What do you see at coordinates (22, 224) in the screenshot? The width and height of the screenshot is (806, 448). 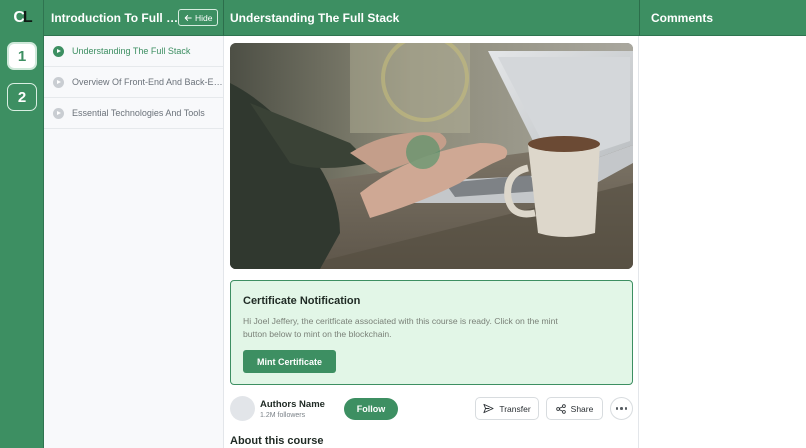 I see `module-rail: CL 1 2` at bounding box center [22, 224].